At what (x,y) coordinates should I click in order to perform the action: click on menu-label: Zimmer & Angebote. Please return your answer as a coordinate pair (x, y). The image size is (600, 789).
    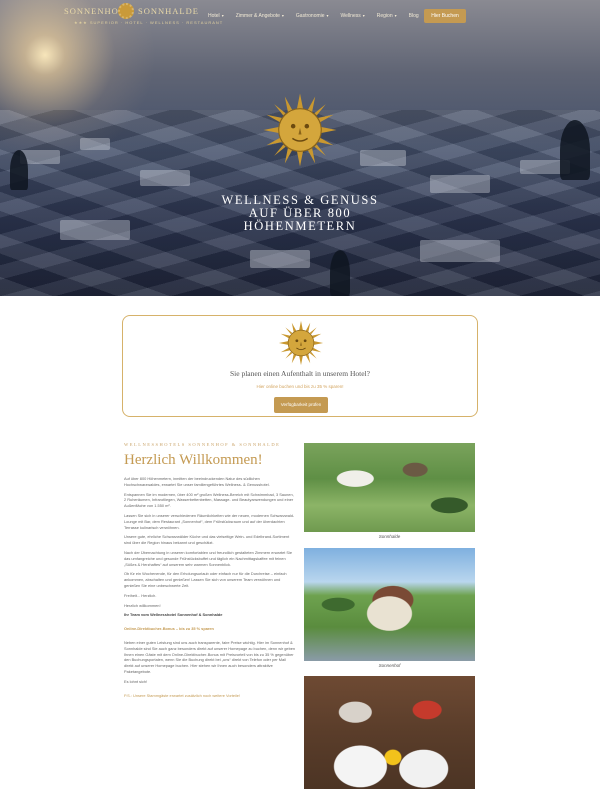
    Looking at the image, I should click on (257, 16).